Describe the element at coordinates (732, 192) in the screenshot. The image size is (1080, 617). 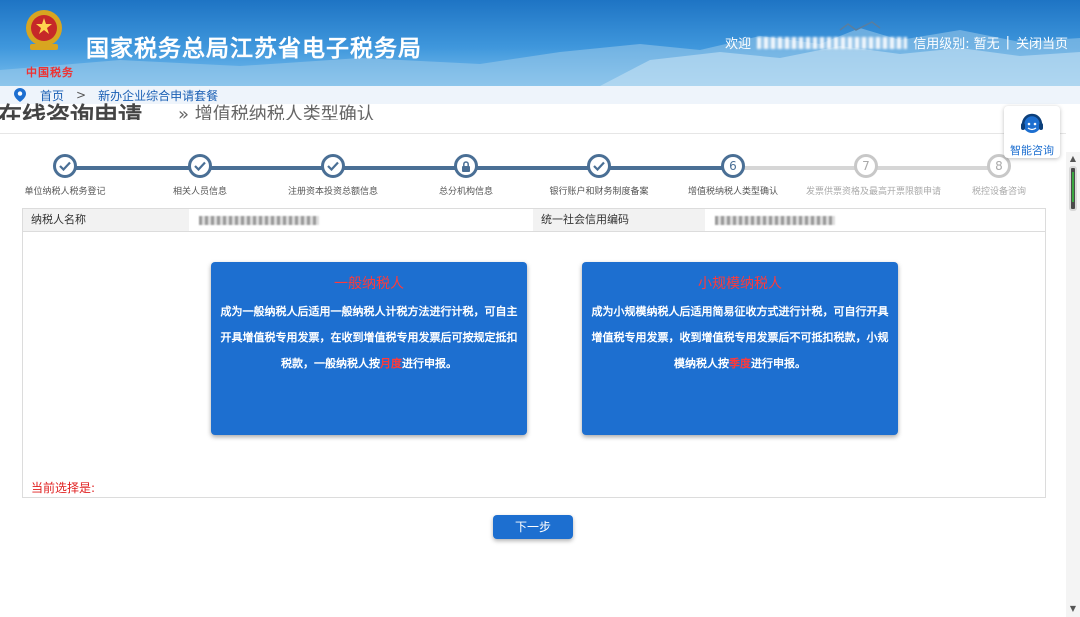
I see `step-label: 增值税纳税人类型确认` at that location.